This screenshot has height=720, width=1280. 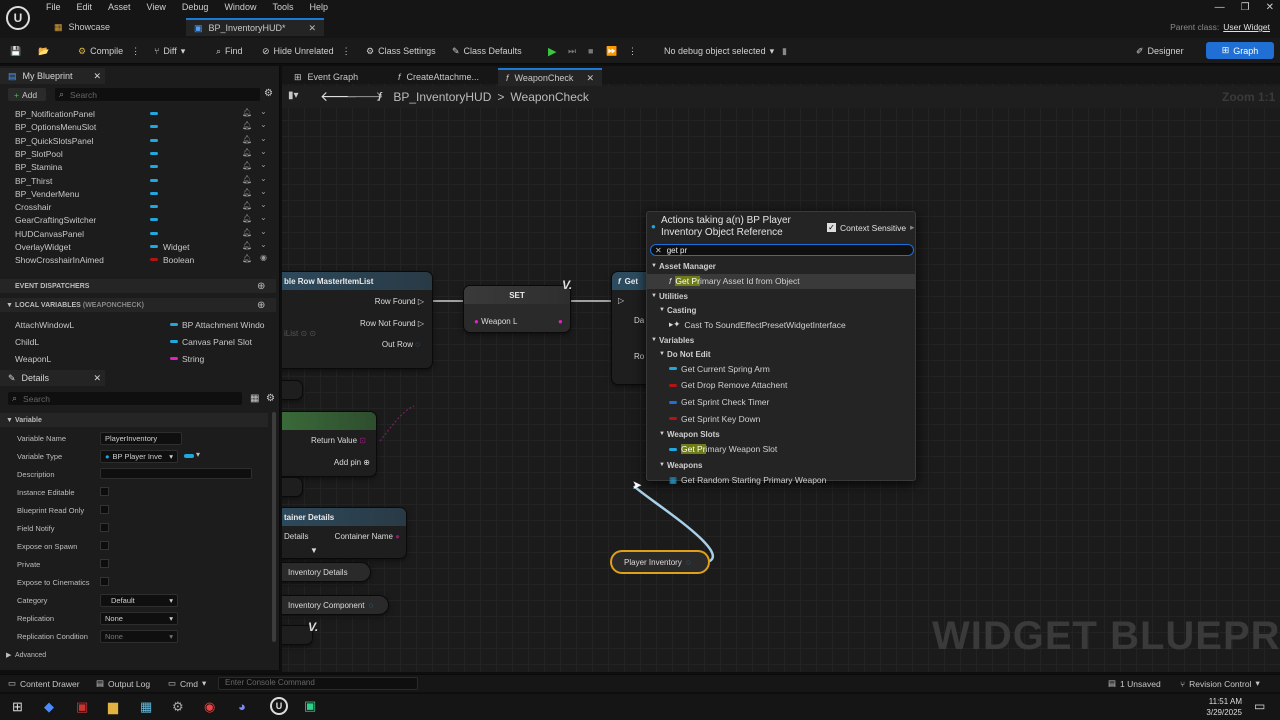 What do you see at coordinates (240, 8) in the screenshot?
I see `menu-window: Window` at bounding box center [240, 8].